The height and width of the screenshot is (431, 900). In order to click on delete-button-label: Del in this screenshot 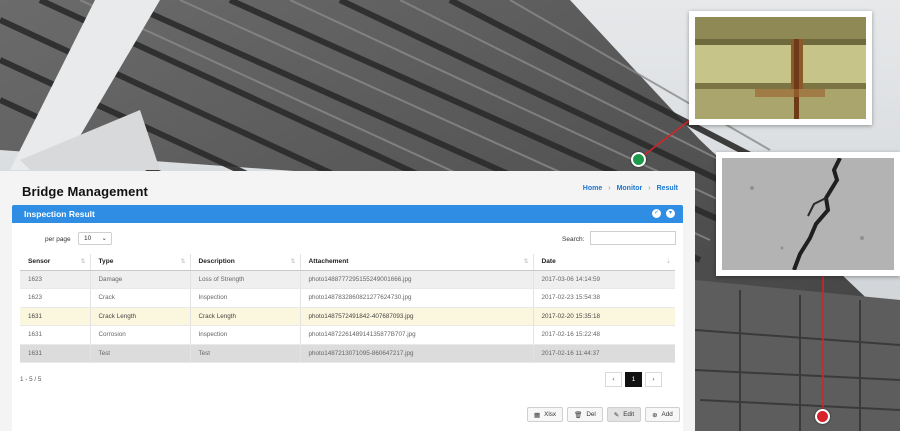, I will do `click(591, 414)`.